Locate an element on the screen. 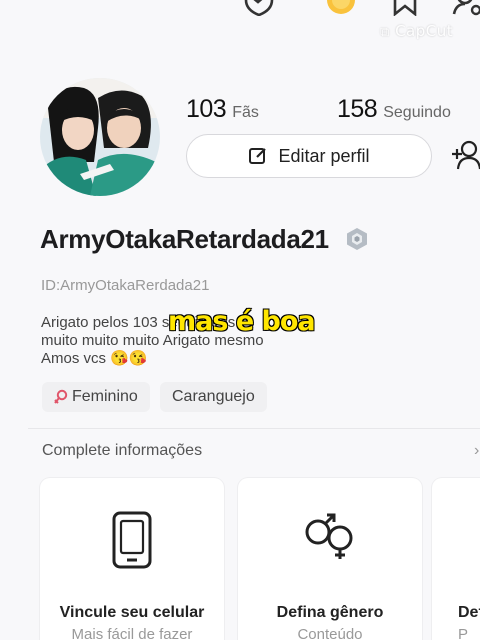  shield-icon is located at coordinates (259, 8).